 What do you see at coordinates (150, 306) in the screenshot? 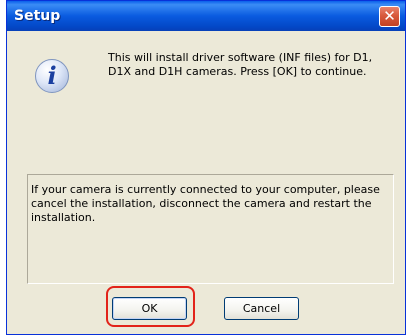
I see `ok-highlight-annotation` at bounding box center [150, 306].